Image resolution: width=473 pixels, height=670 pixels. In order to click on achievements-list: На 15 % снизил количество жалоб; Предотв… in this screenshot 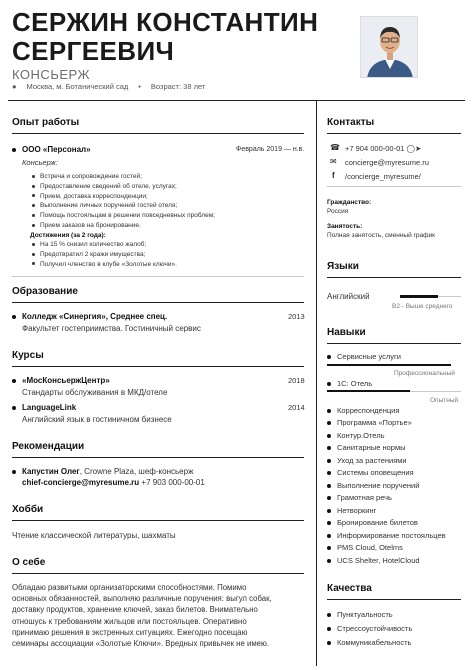, I will do `click(104, 254)`.